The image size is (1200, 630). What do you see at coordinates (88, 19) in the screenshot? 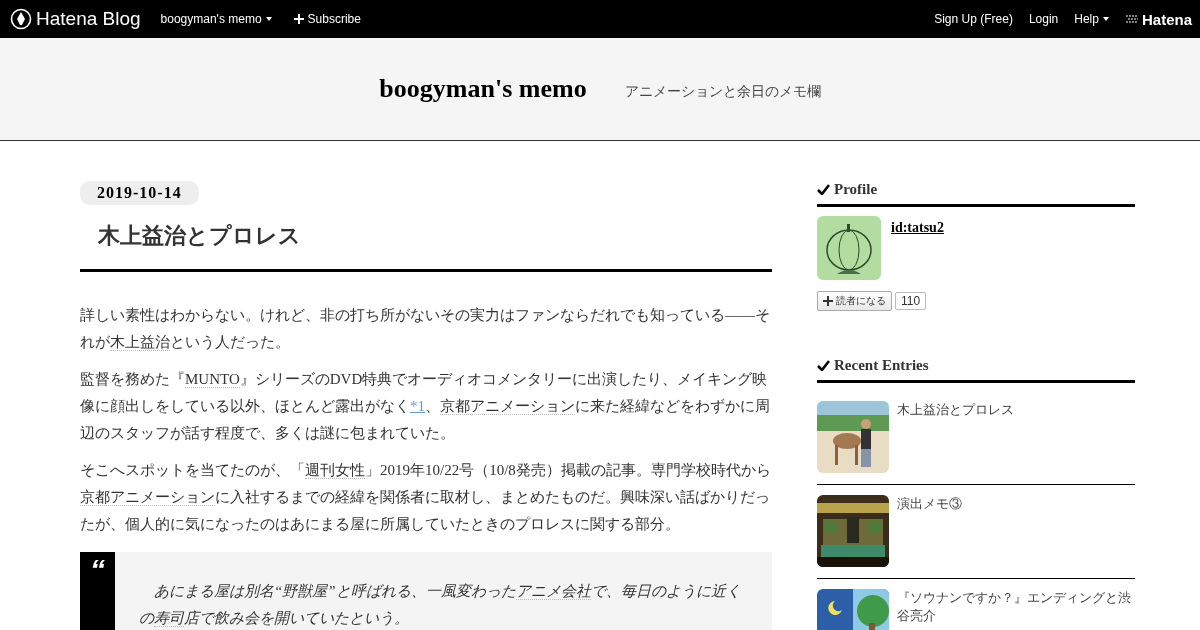
I see `logo-text: Hatena Blog` at bounding box center [88, 19].